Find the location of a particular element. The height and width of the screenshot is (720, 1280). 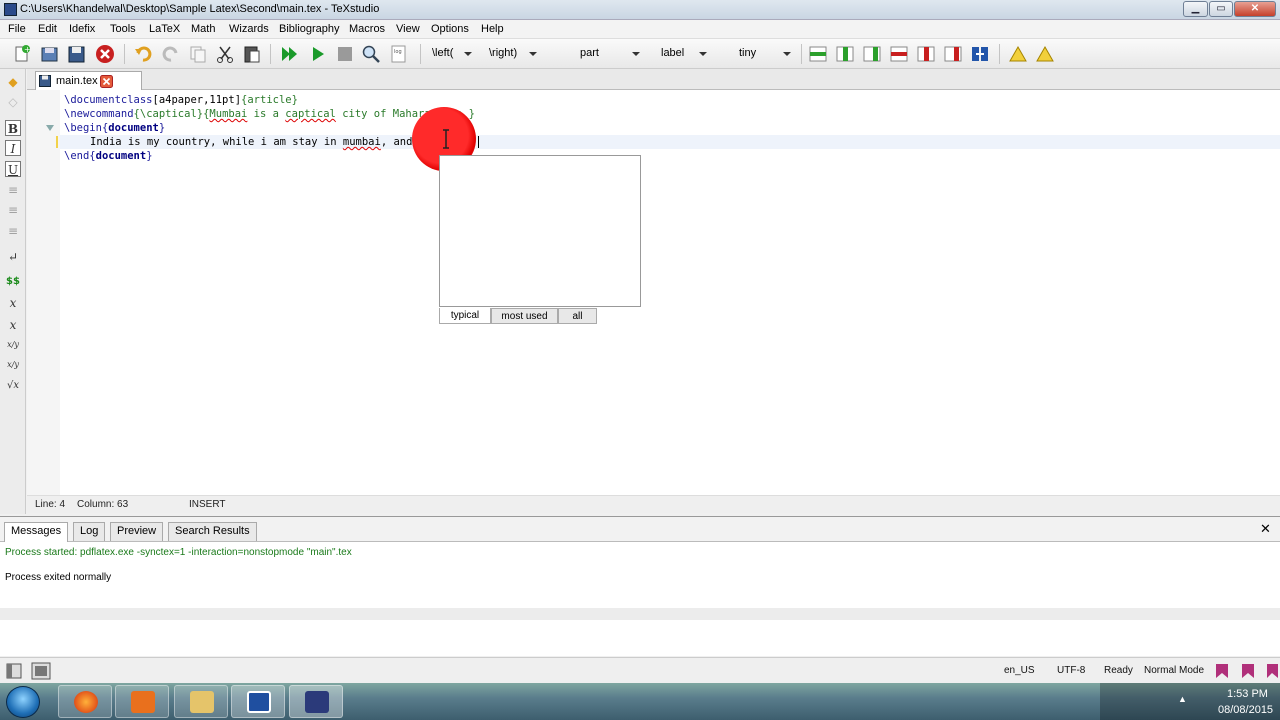

clock-date: 08/08/2015 is located at coordinates (1245, 710).